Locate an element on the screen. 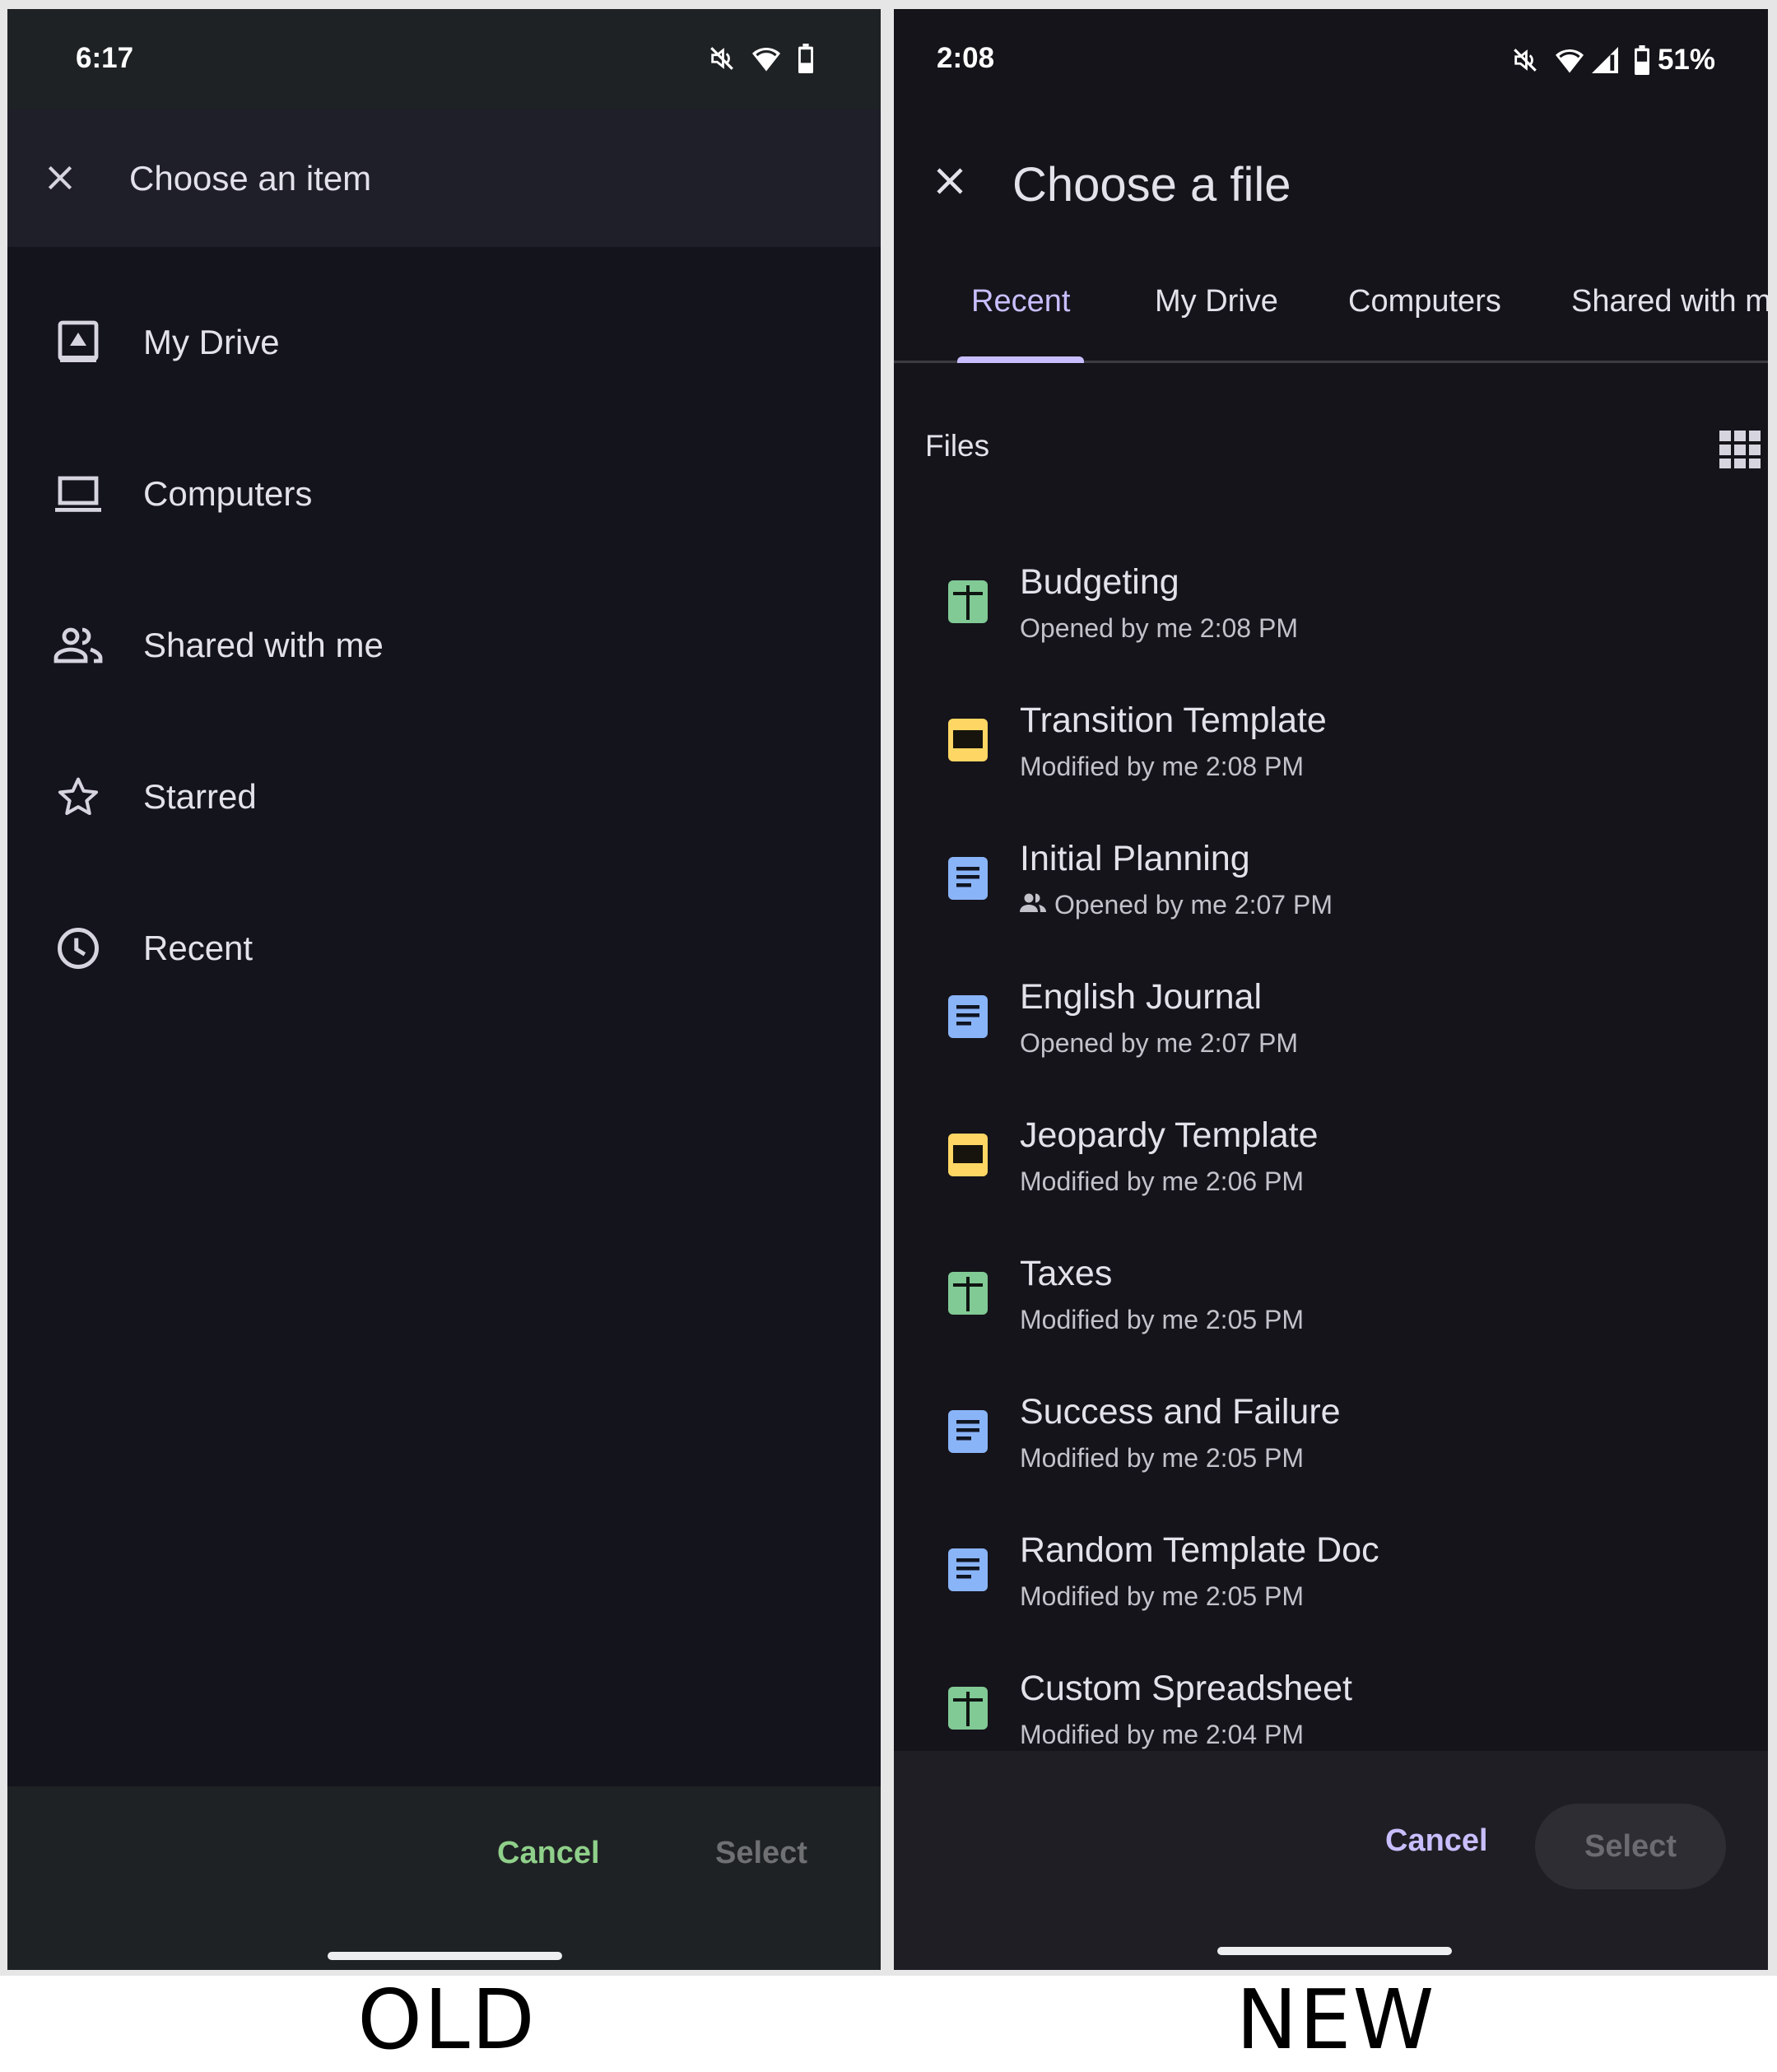 The width and height of the screenshot is (1777, 2072). nav-label: Starred is located at coordinates (200, 796).